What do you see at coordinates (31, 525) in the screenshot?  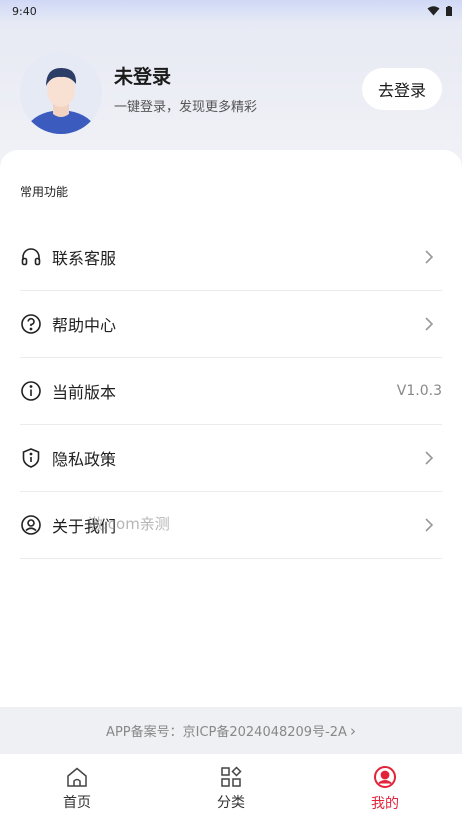 I see `user-circle-icon` at bounding box center [31, 525].